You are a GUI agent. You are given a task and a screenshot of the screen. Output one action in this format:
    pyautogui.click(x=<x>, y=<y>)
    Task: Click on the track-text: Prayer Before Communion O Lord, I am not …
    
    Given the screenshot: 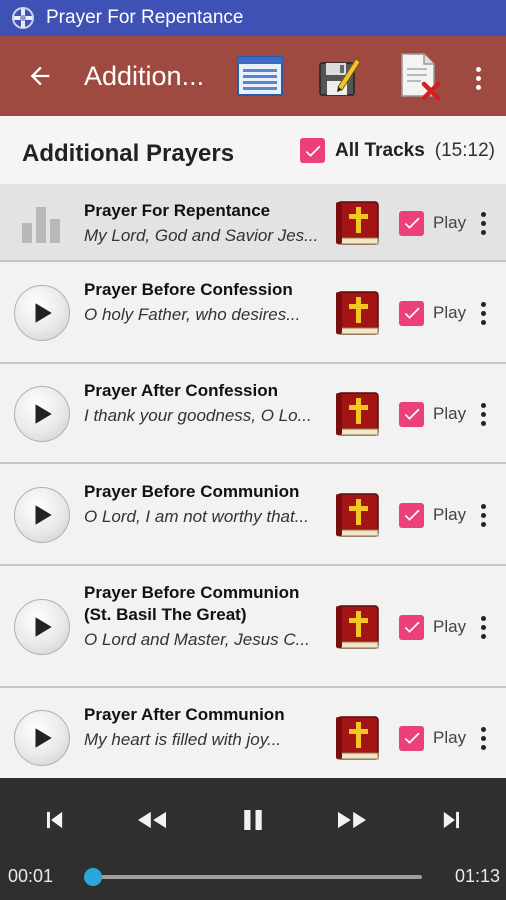 What is the action you would take?
    pyautogui.click(x=204, y=504)
    